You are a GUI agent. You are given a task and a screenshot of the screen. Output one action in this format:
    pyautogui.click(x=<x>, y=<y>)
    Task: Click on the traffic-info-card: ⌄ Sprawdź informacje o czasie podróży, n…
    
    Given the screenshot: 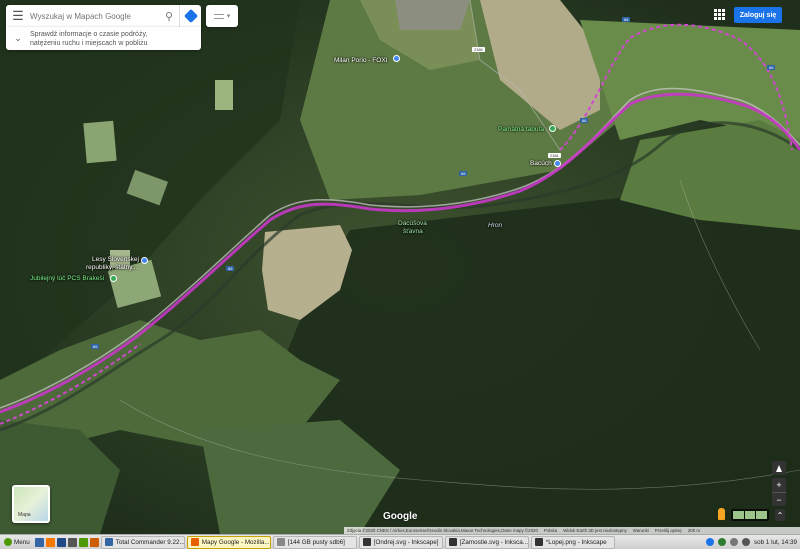 What is the action you would take?
    pyautogui.click(x=103, y=38)
    